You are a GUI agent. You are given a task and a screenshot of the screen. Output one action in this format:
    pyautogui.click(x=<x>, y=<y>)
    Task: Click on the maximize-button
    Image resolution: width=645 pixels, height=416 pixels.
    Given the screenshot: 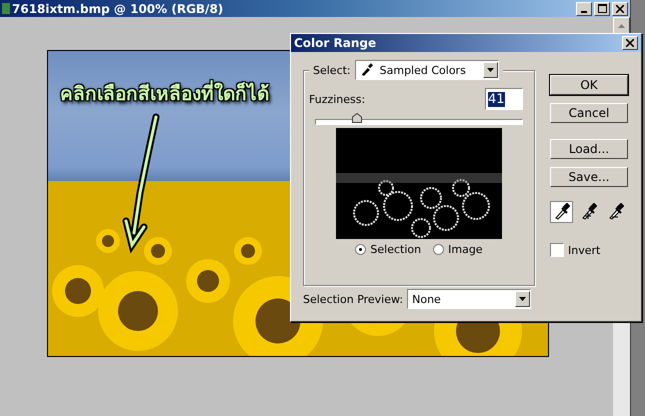 What is the action you would take?
    pyautogui.click(x=602, y=9)
    